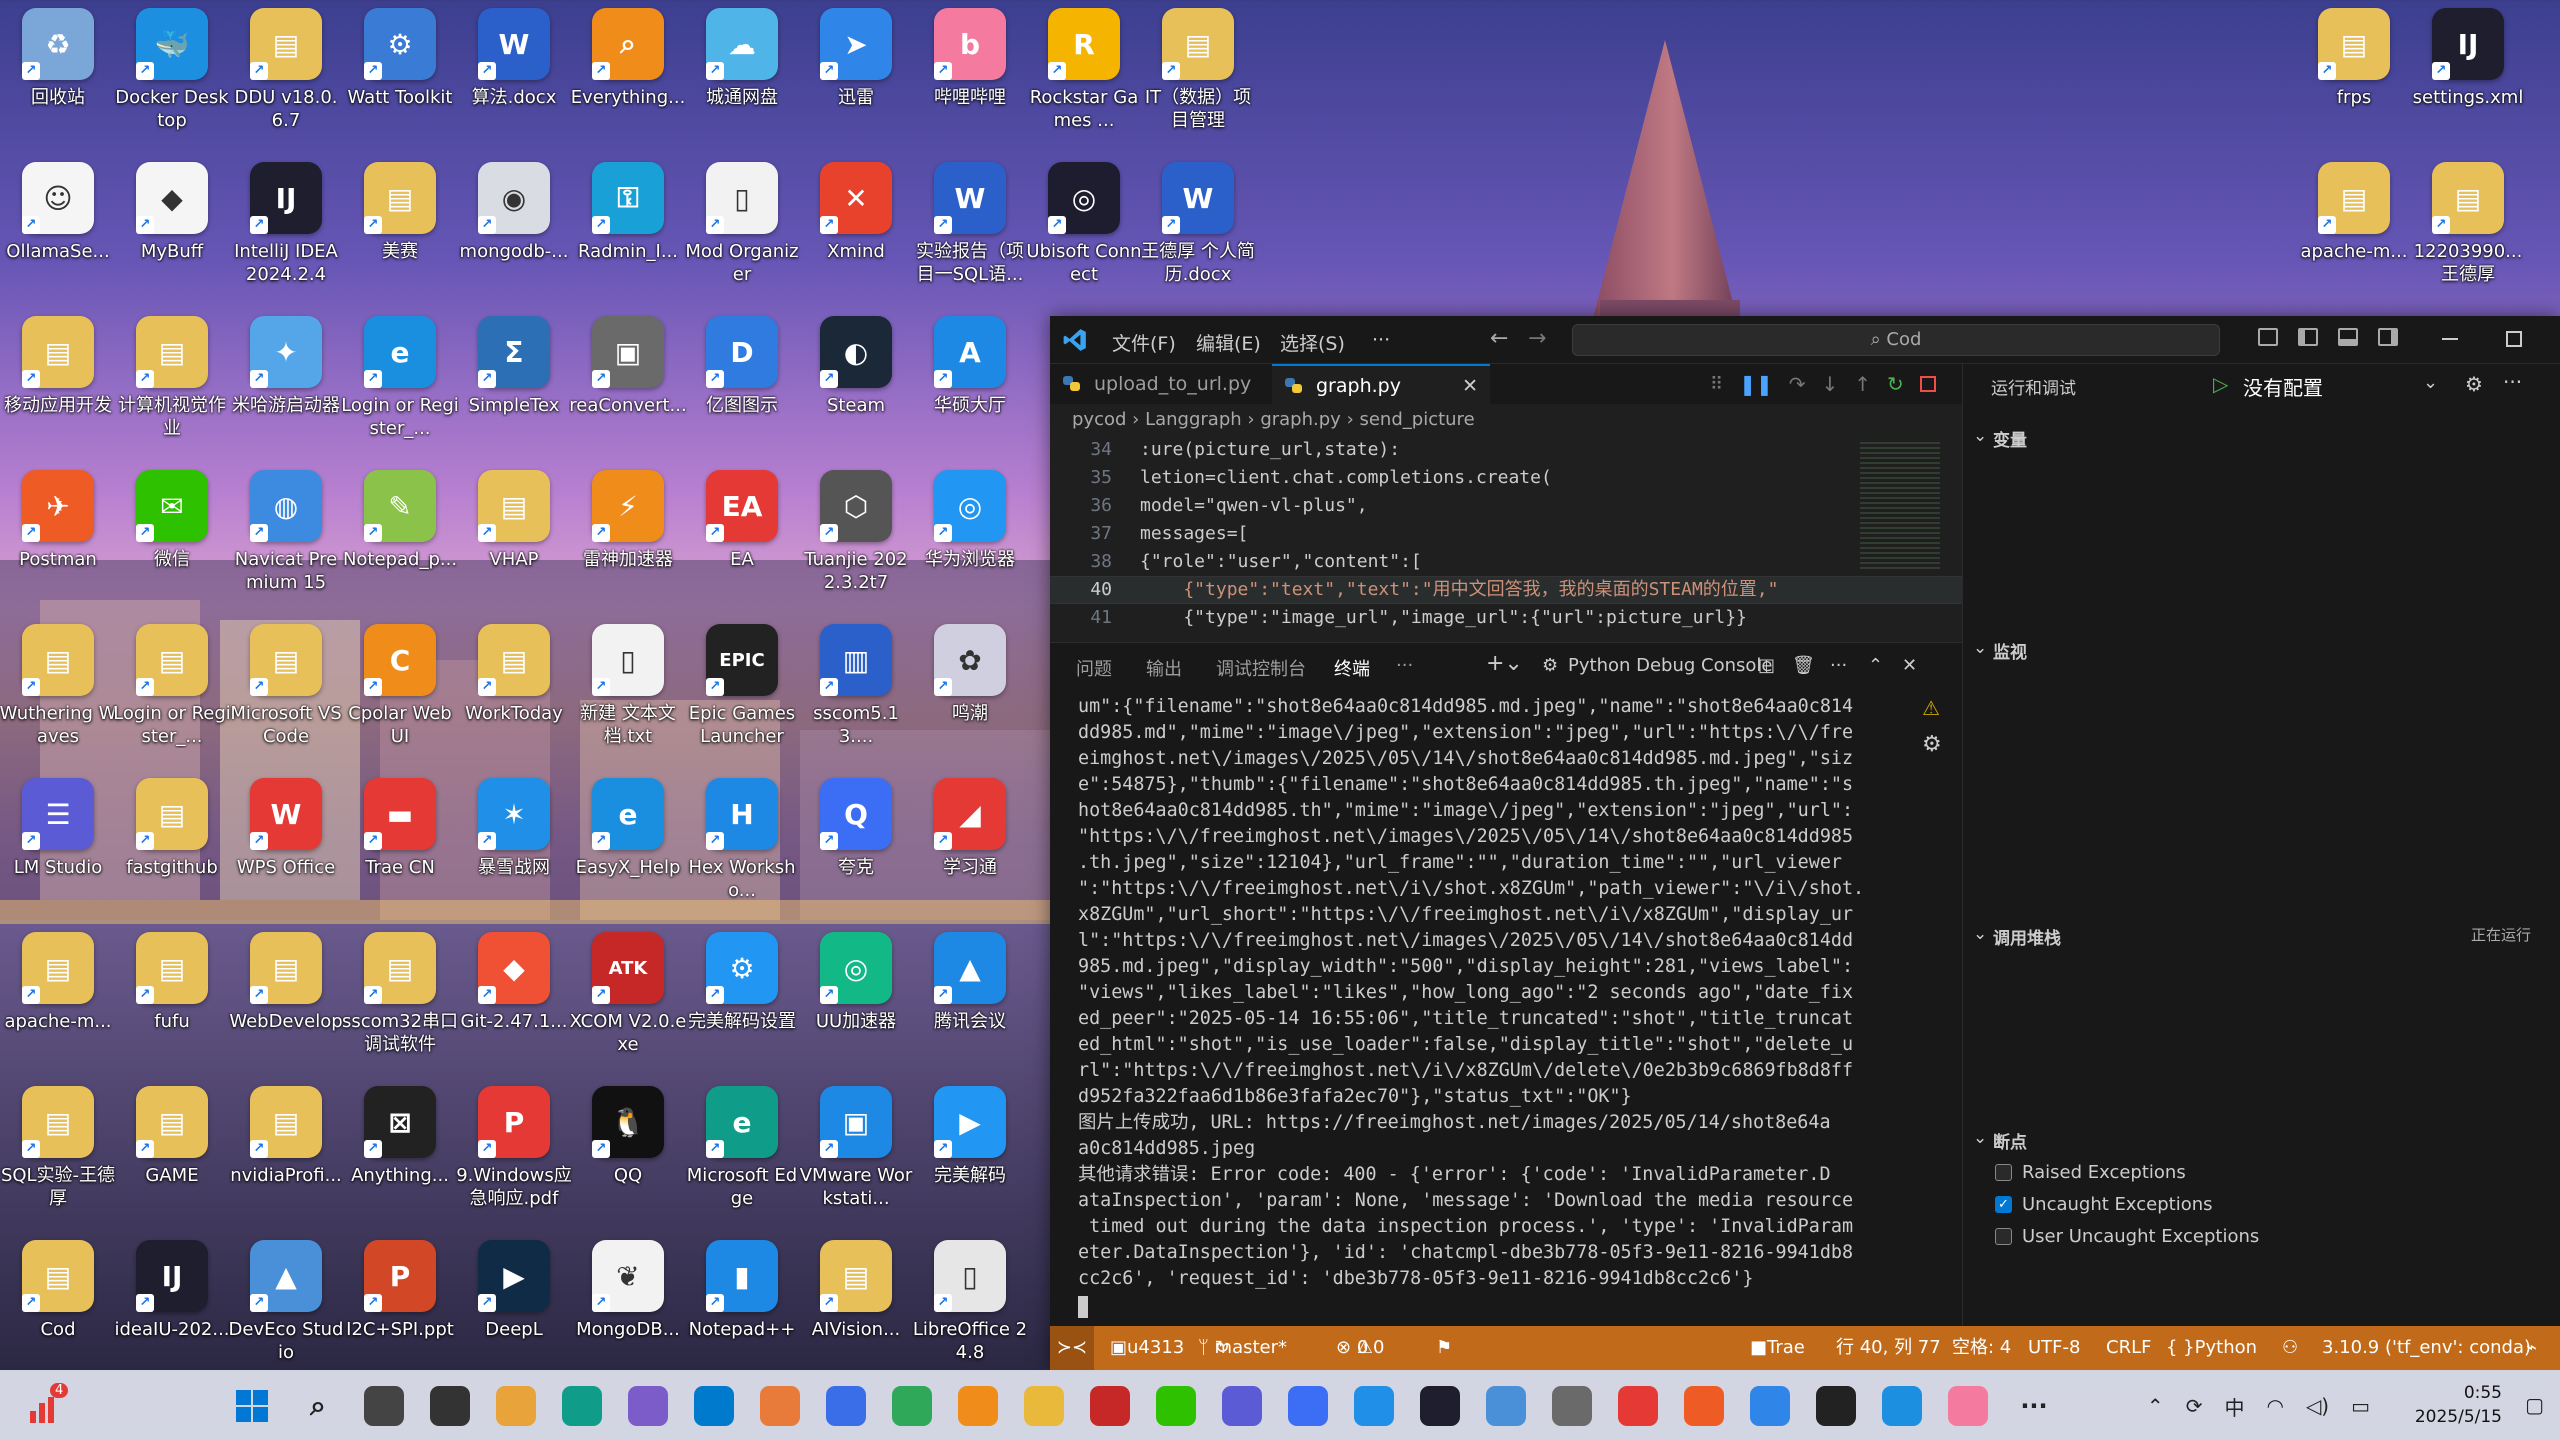 The width and height of the screenshot is (2560, 1440). What do you see at coordinates (1110, 1406) in the screenshot?
I see `filezilla-icon` at bounding box center [1110, 1406].